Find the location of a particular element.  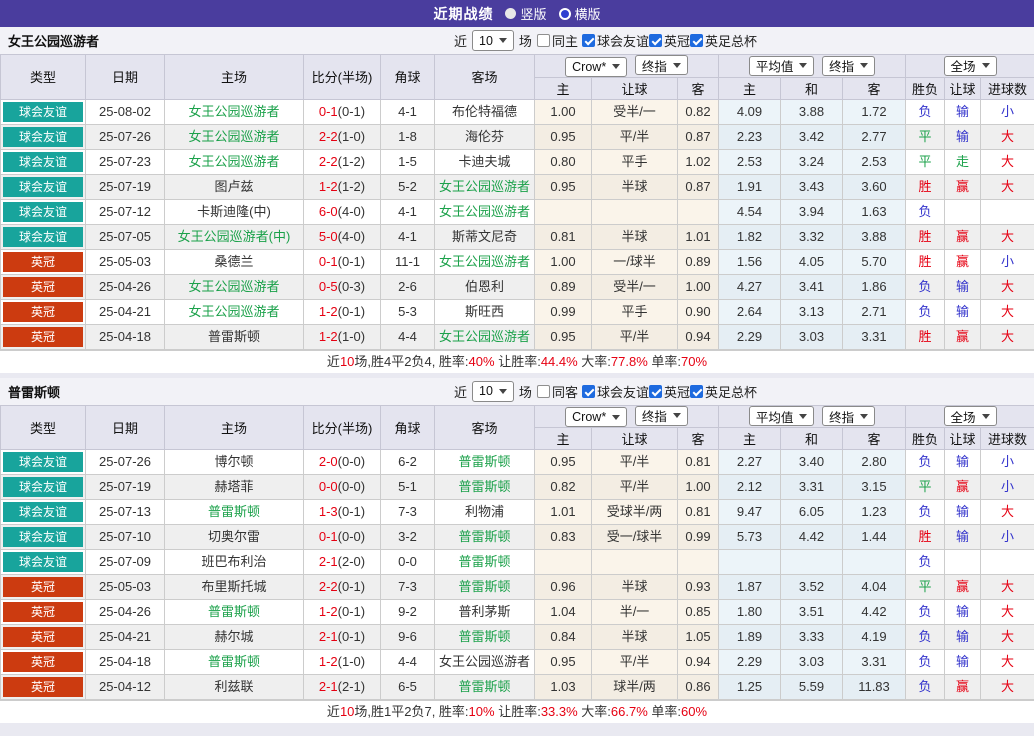

away-odds-cell: 1.05 is located at coordinates (698, 637).